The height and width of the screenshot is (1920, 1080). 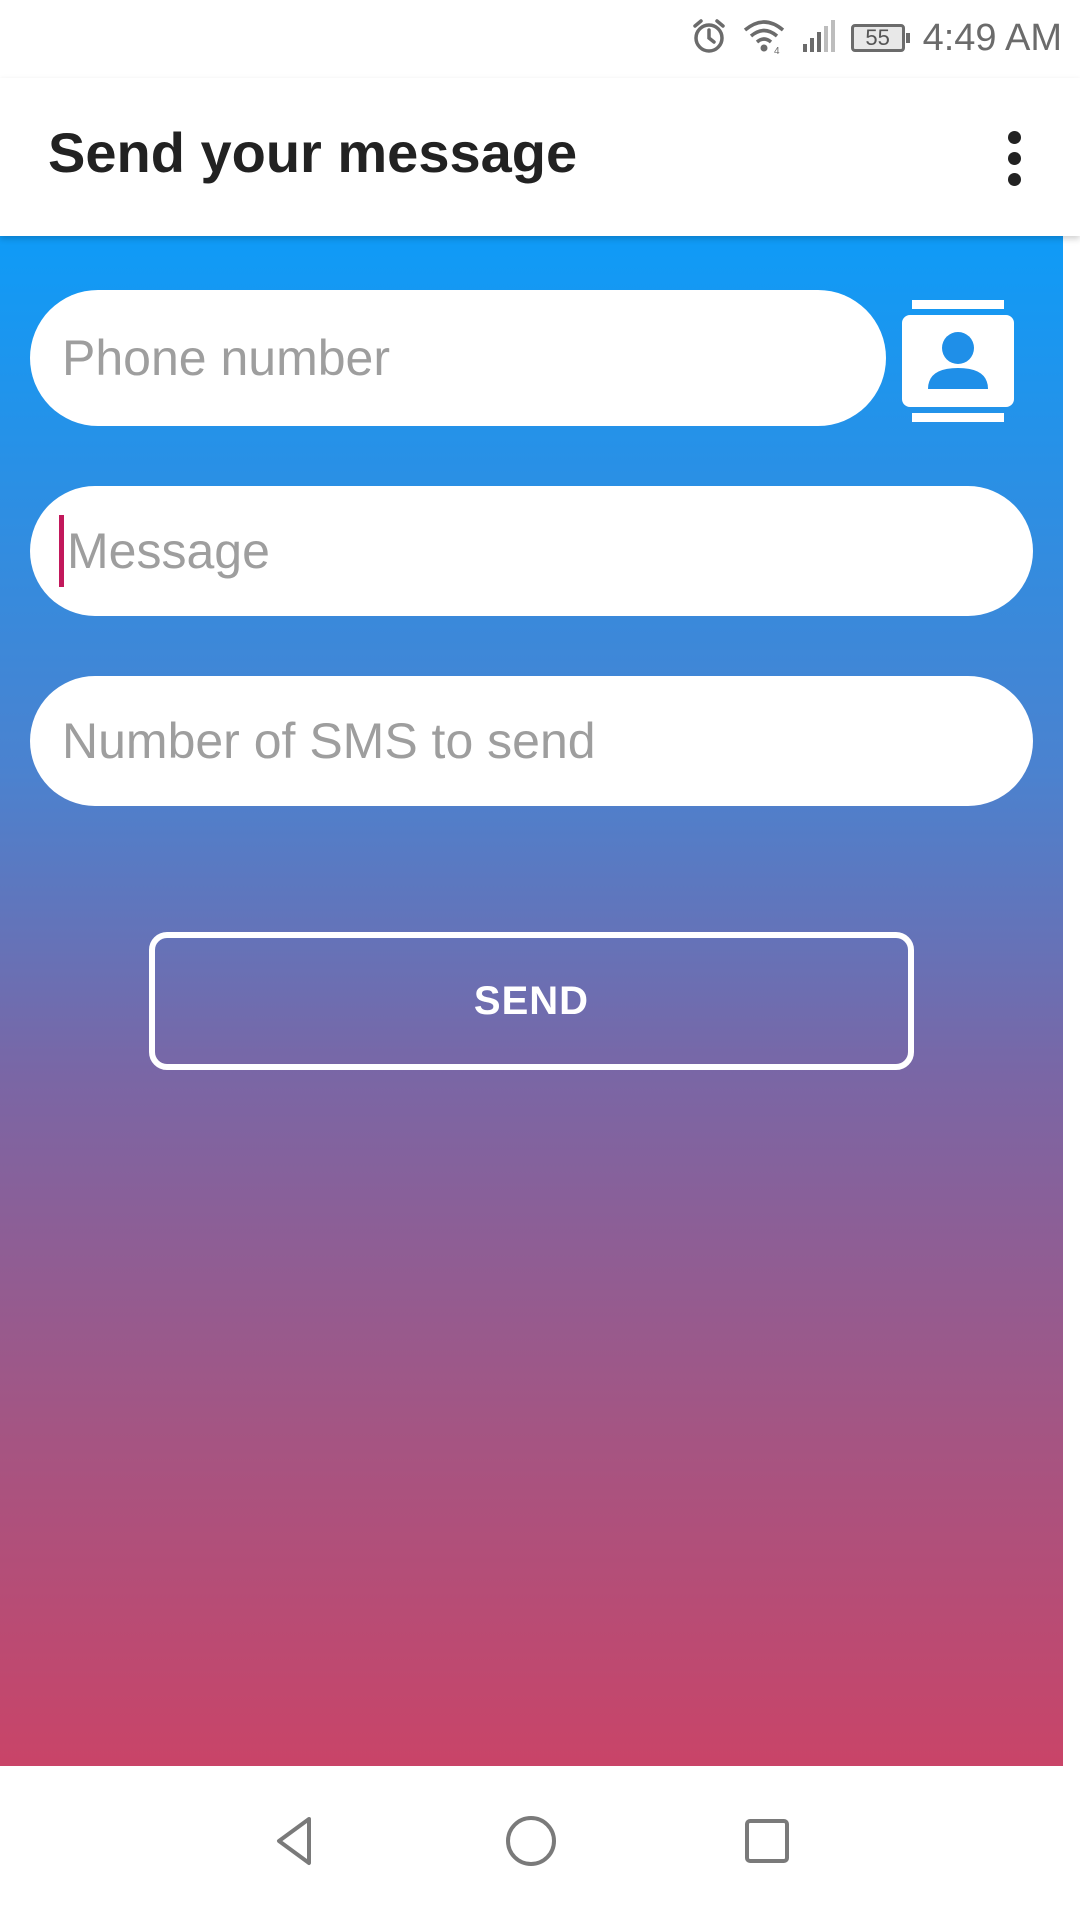 What do you see at coordinates (819, 38) in the screenshot?
I see `signal-icon` at bounding box center [819, 38].